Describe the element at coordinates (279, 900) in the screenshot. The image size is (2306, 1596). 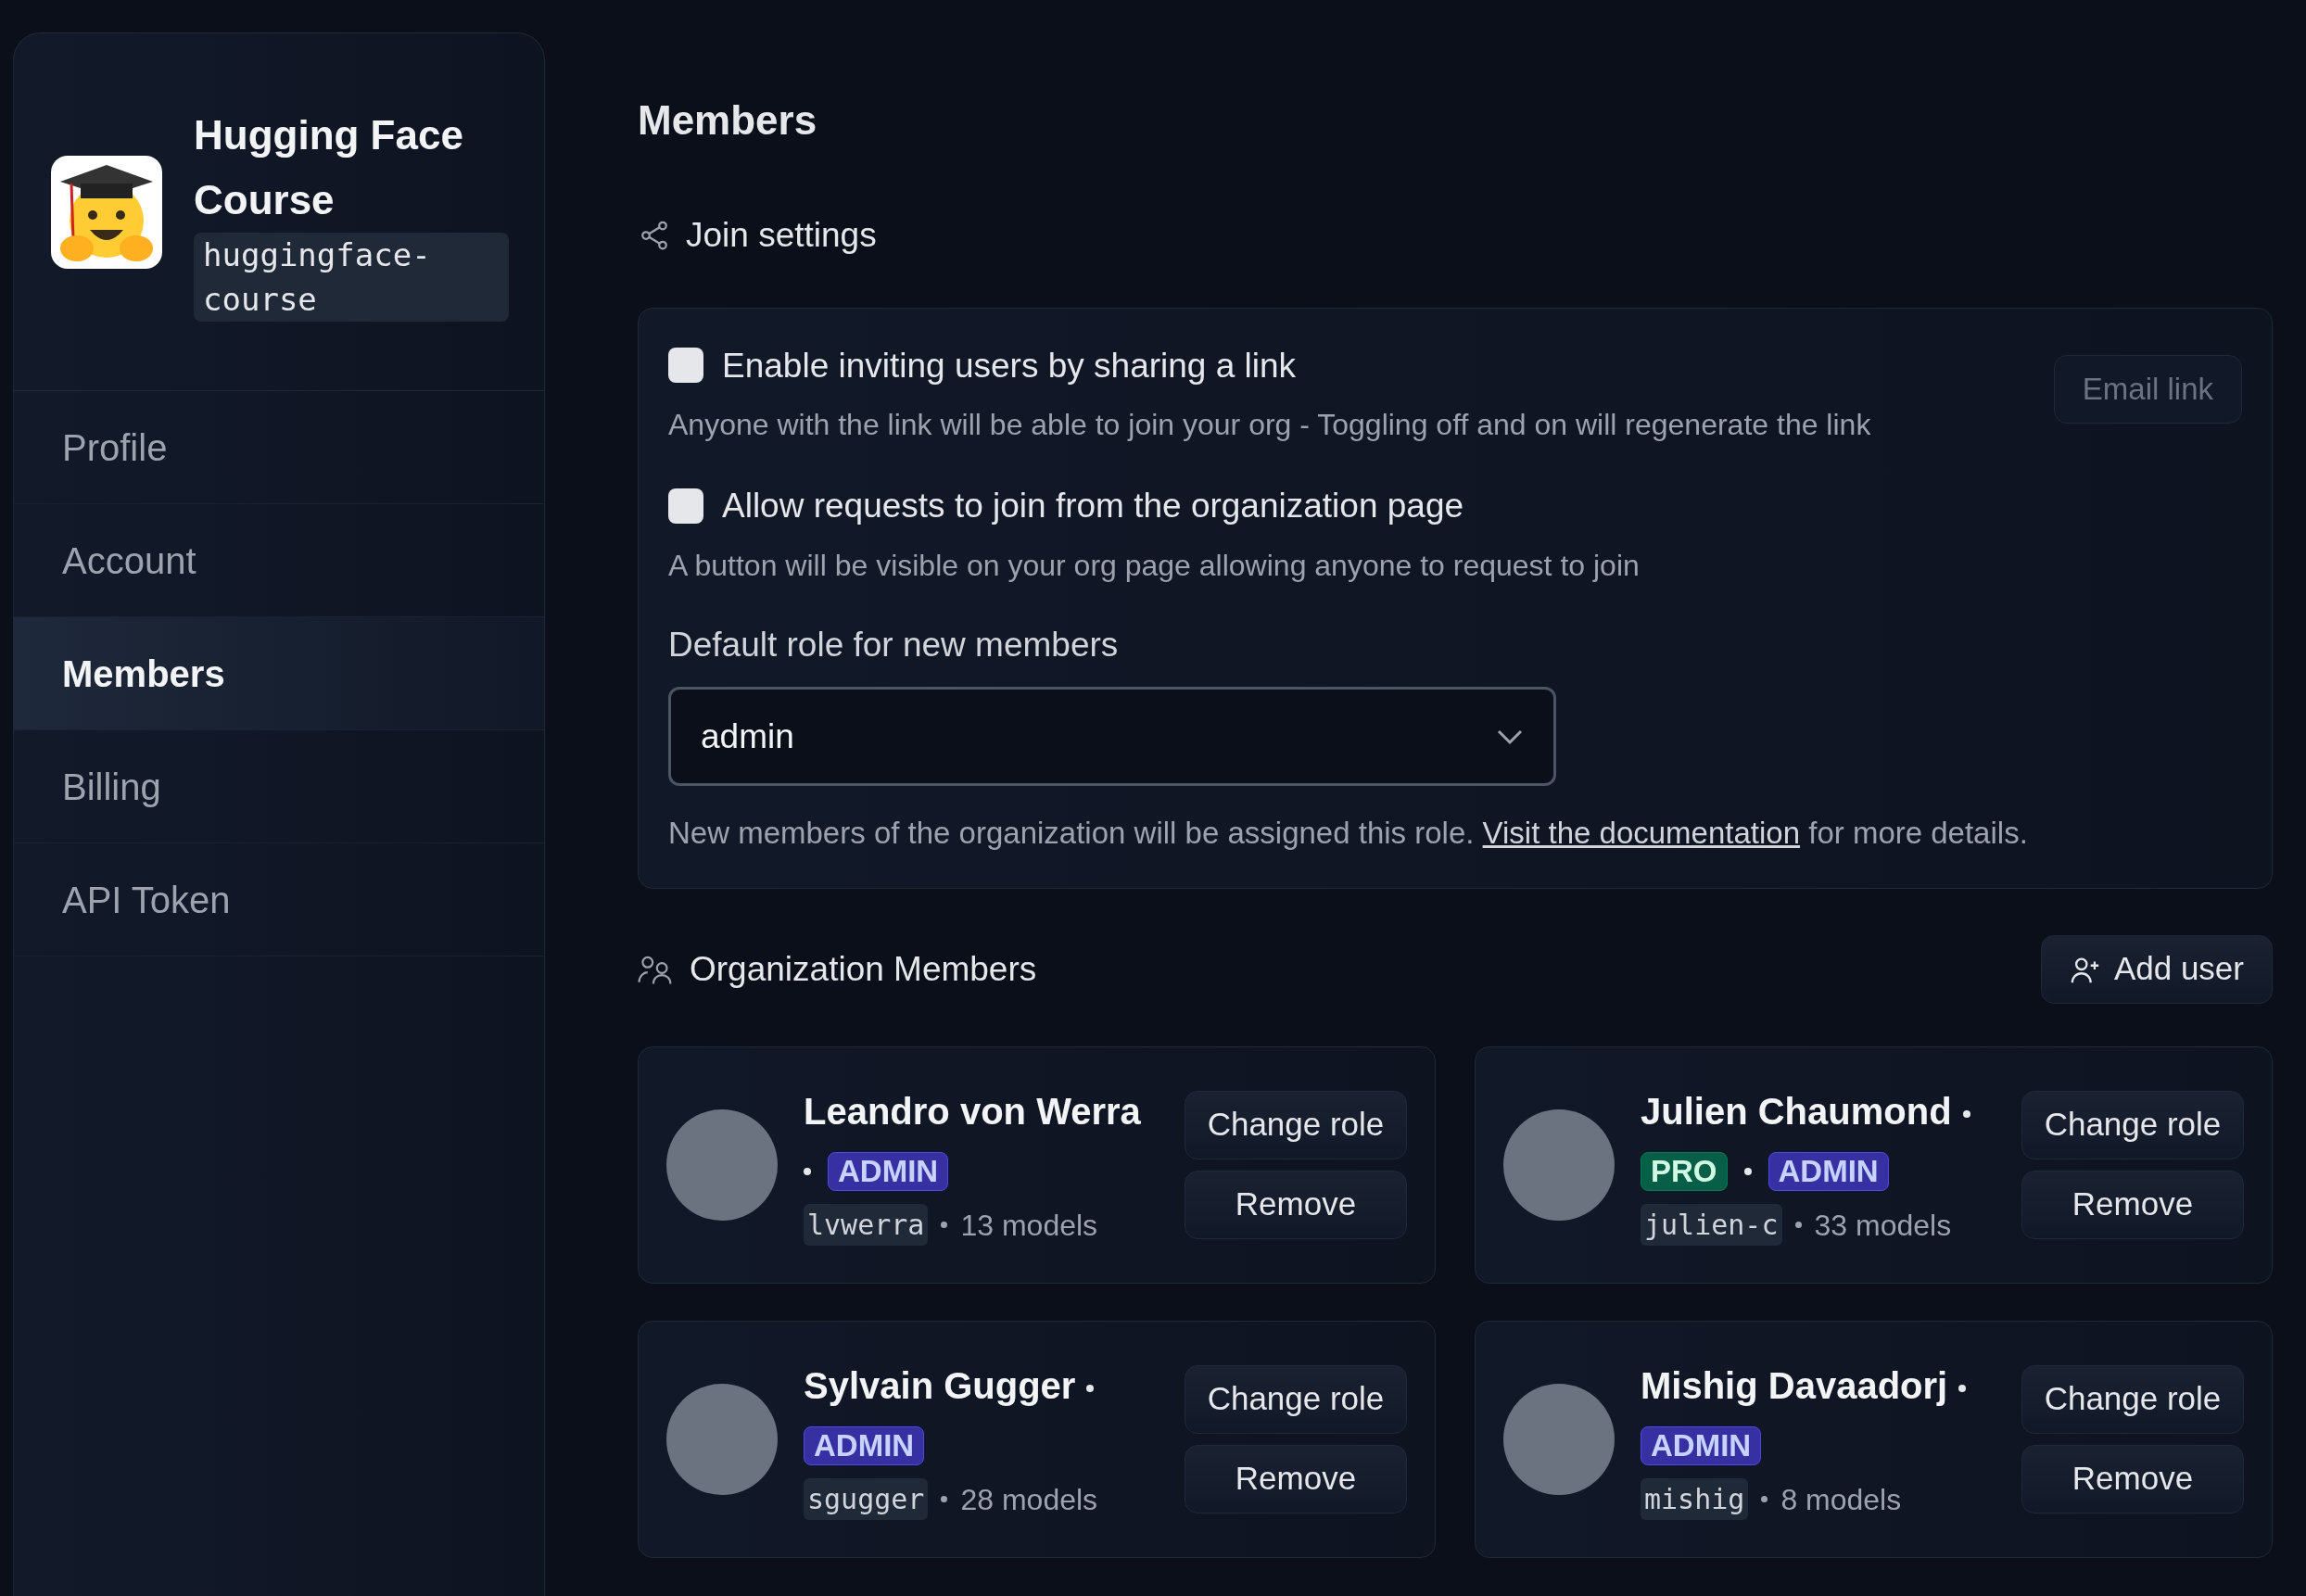
I see `sidebar-nav-item: API Token` at that location.